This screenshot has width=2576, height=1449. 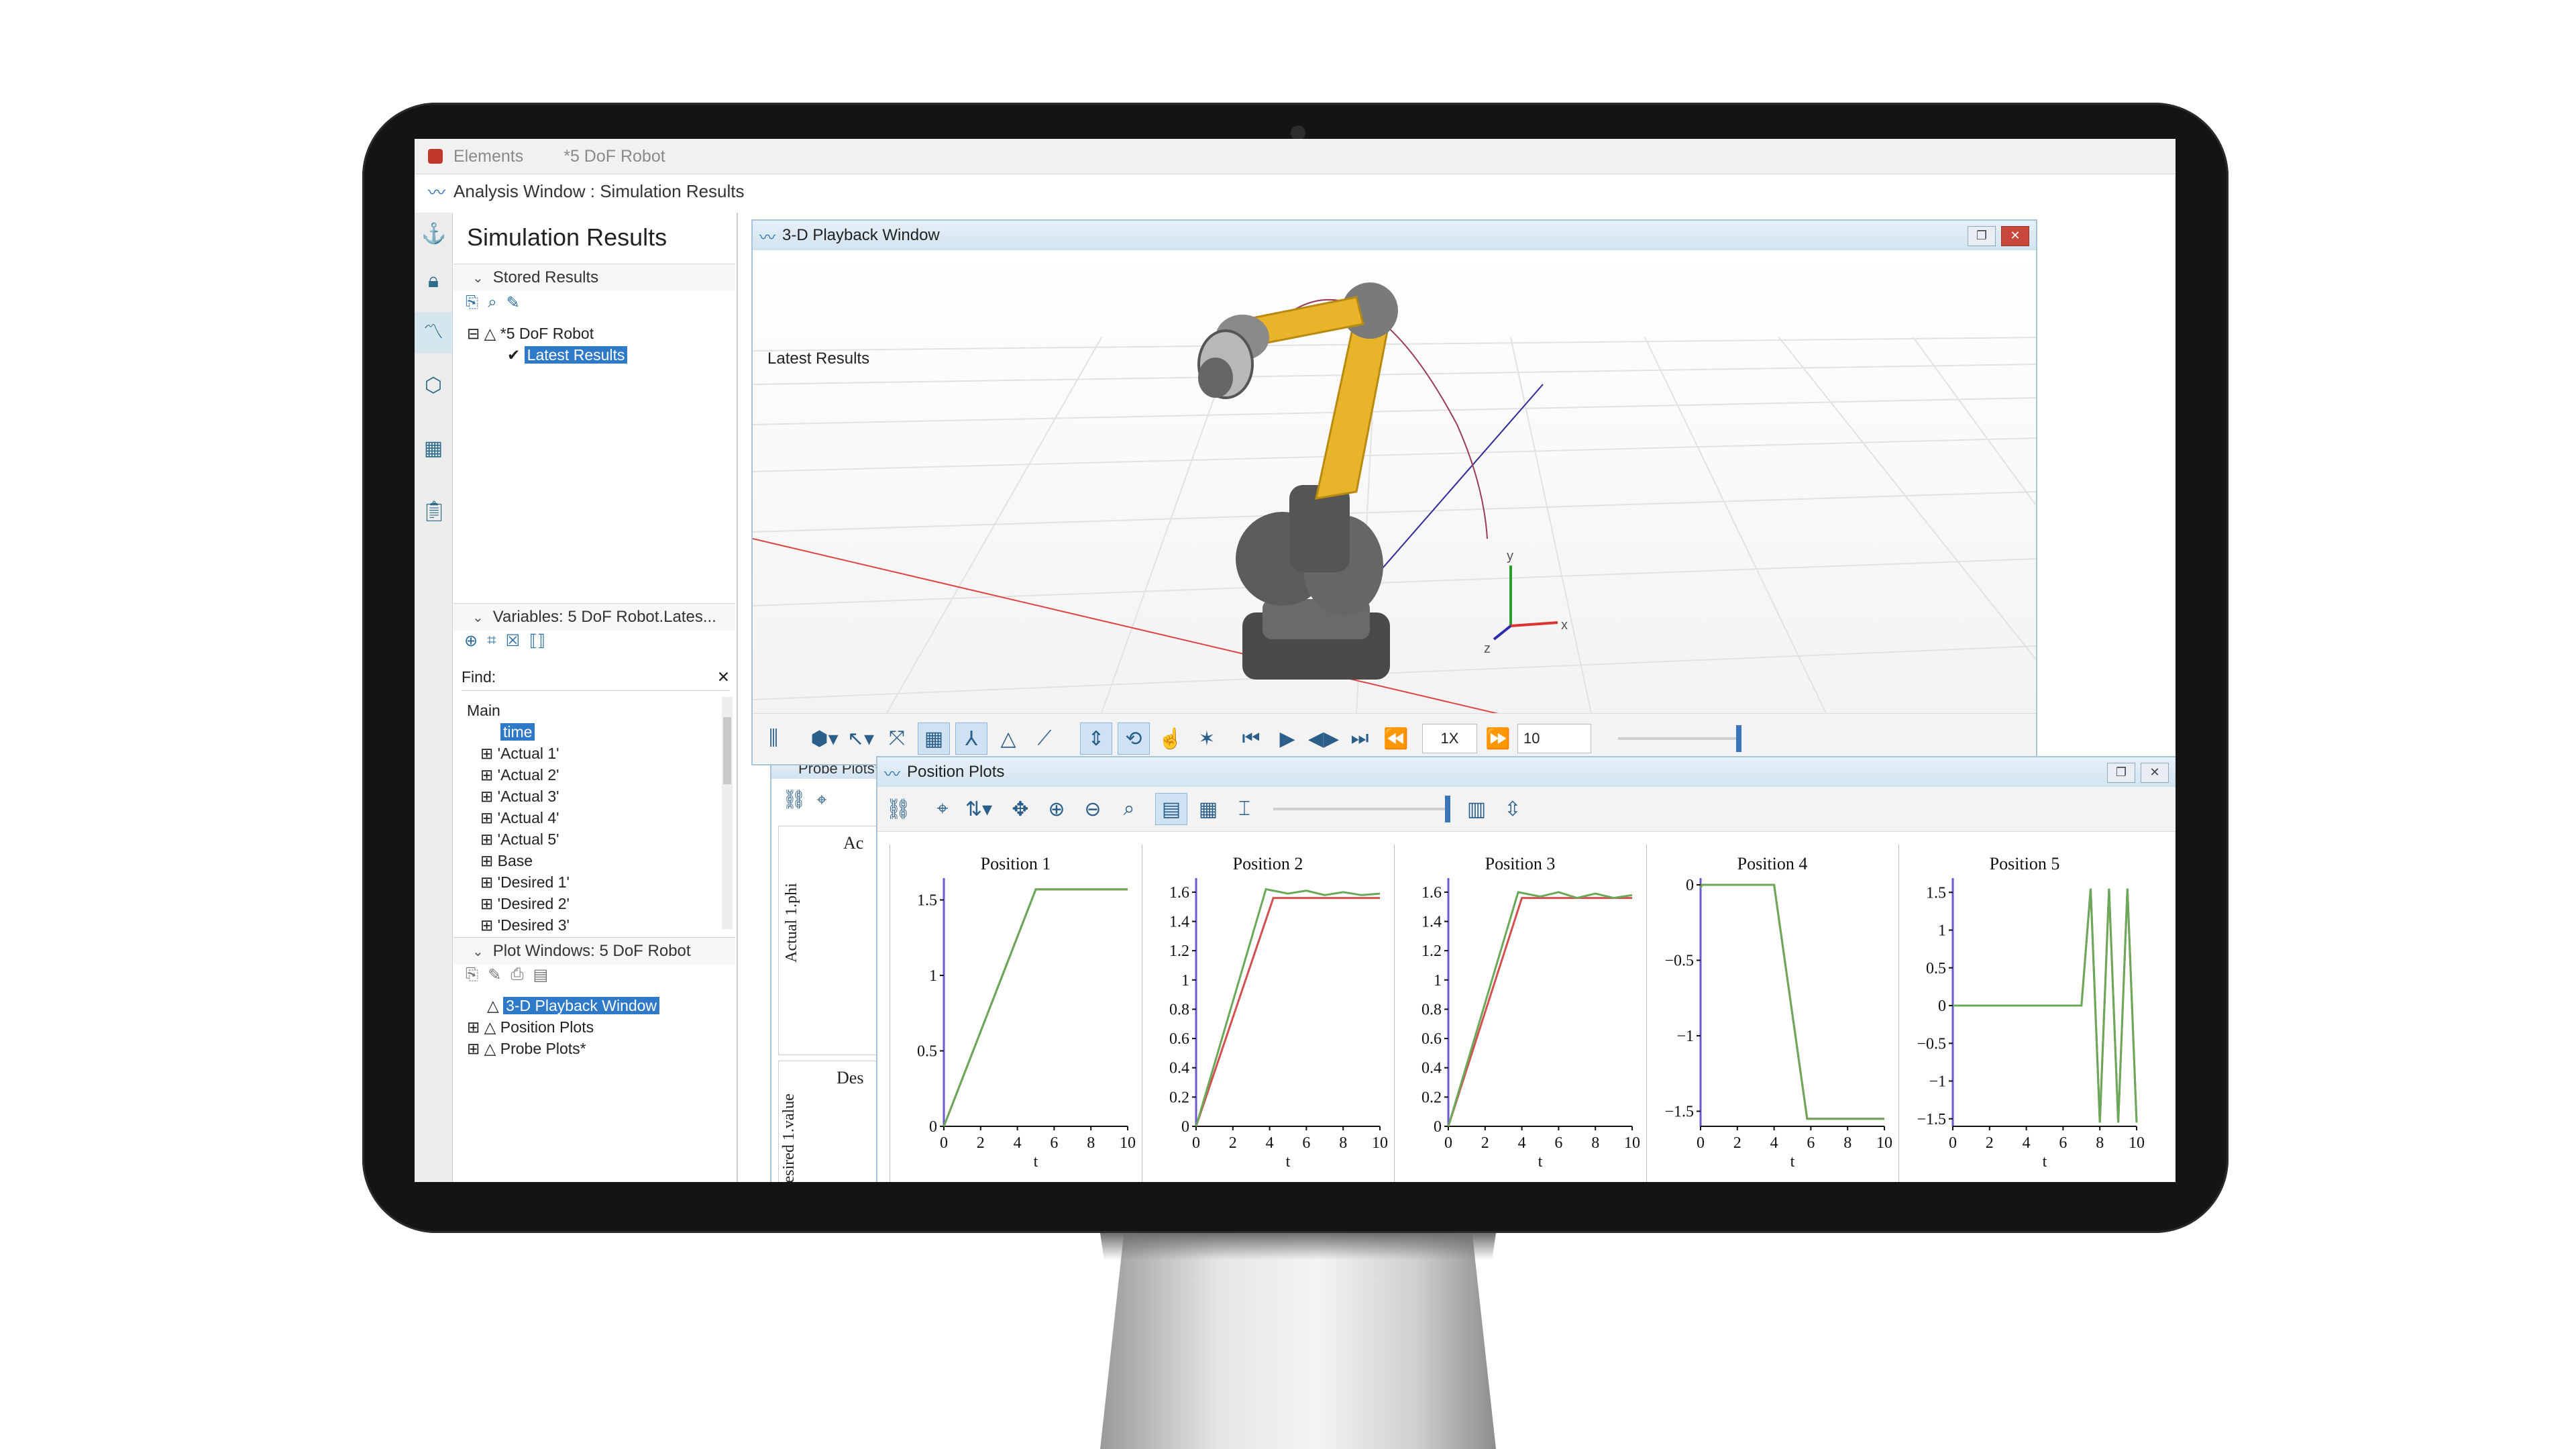 I want to click on variable-item: ⊞ Base, so click(x=591, y=860).